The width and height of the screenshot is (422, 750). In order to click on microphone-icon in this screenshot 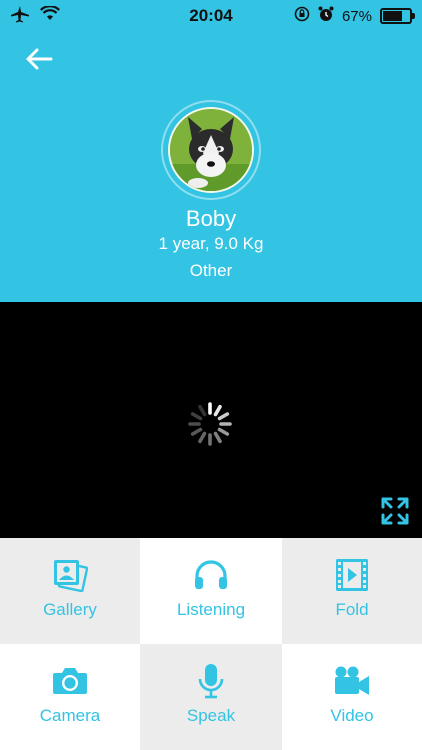, I will do `click(211, 681)`.